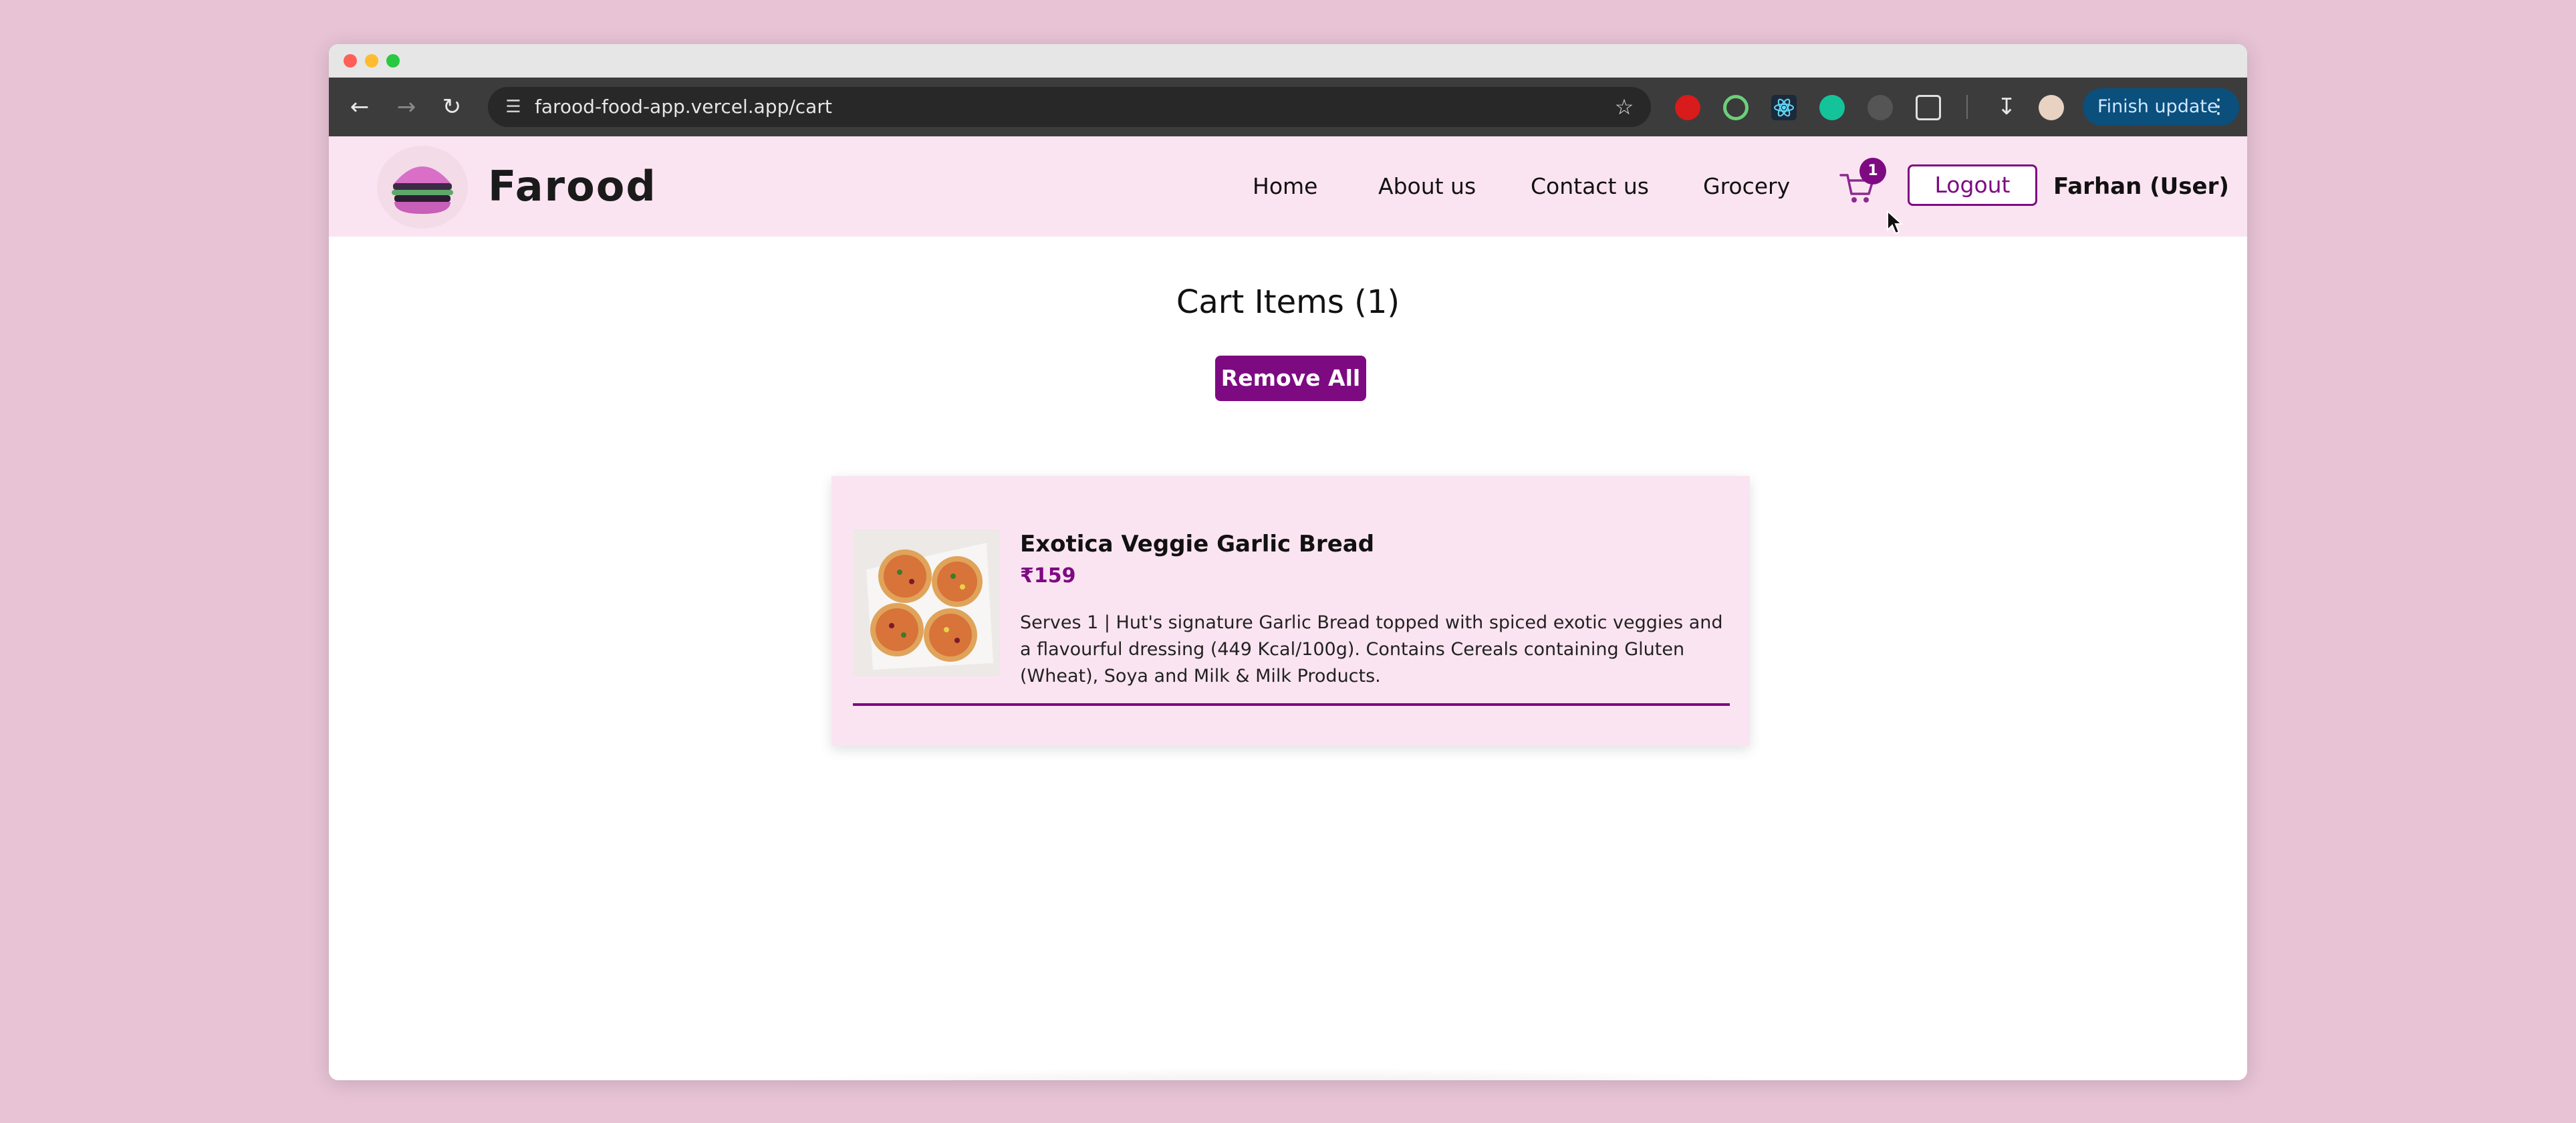 The height and width of the screenshot is (1123, 2576). I want to click on finish-update-button: Finish update ⋮, so click(2161, 107).